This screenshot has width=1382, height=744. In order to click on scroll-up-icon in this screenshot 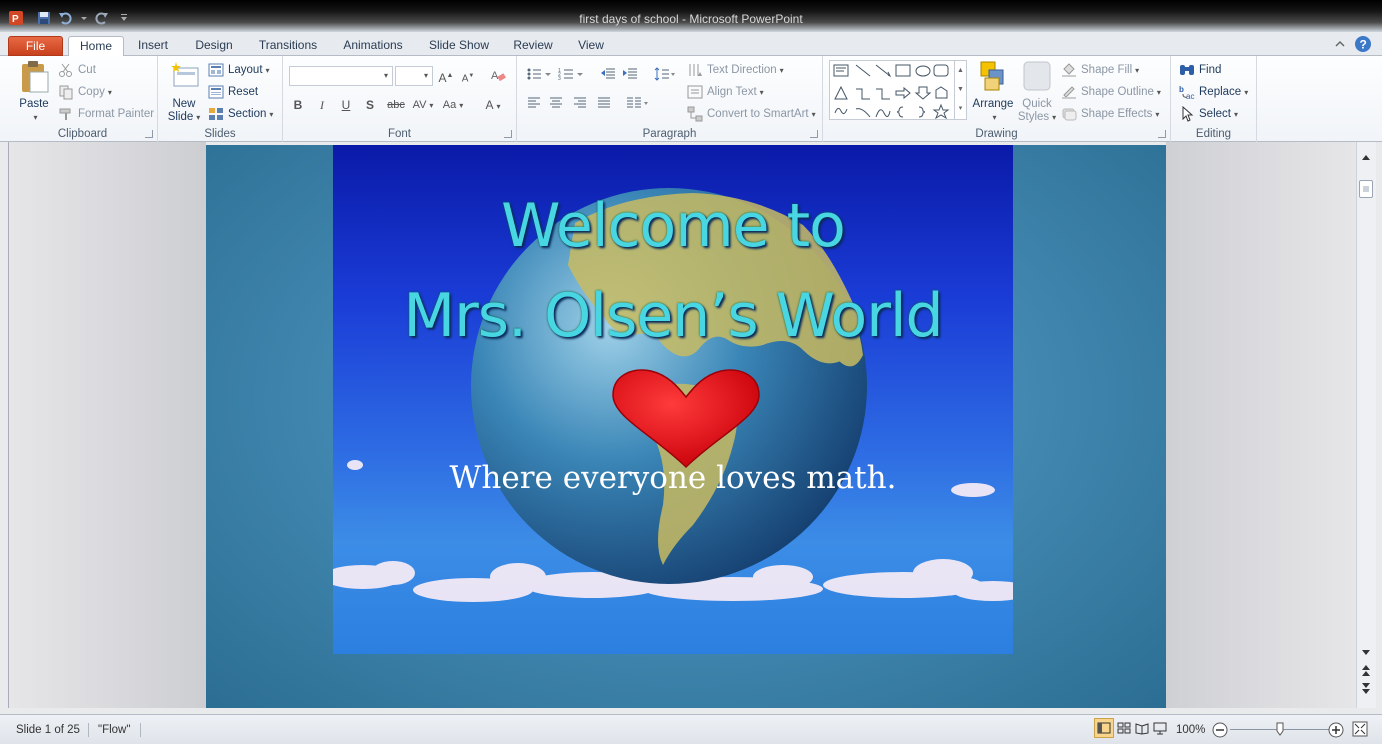, I will do `click(1366, 157)`.